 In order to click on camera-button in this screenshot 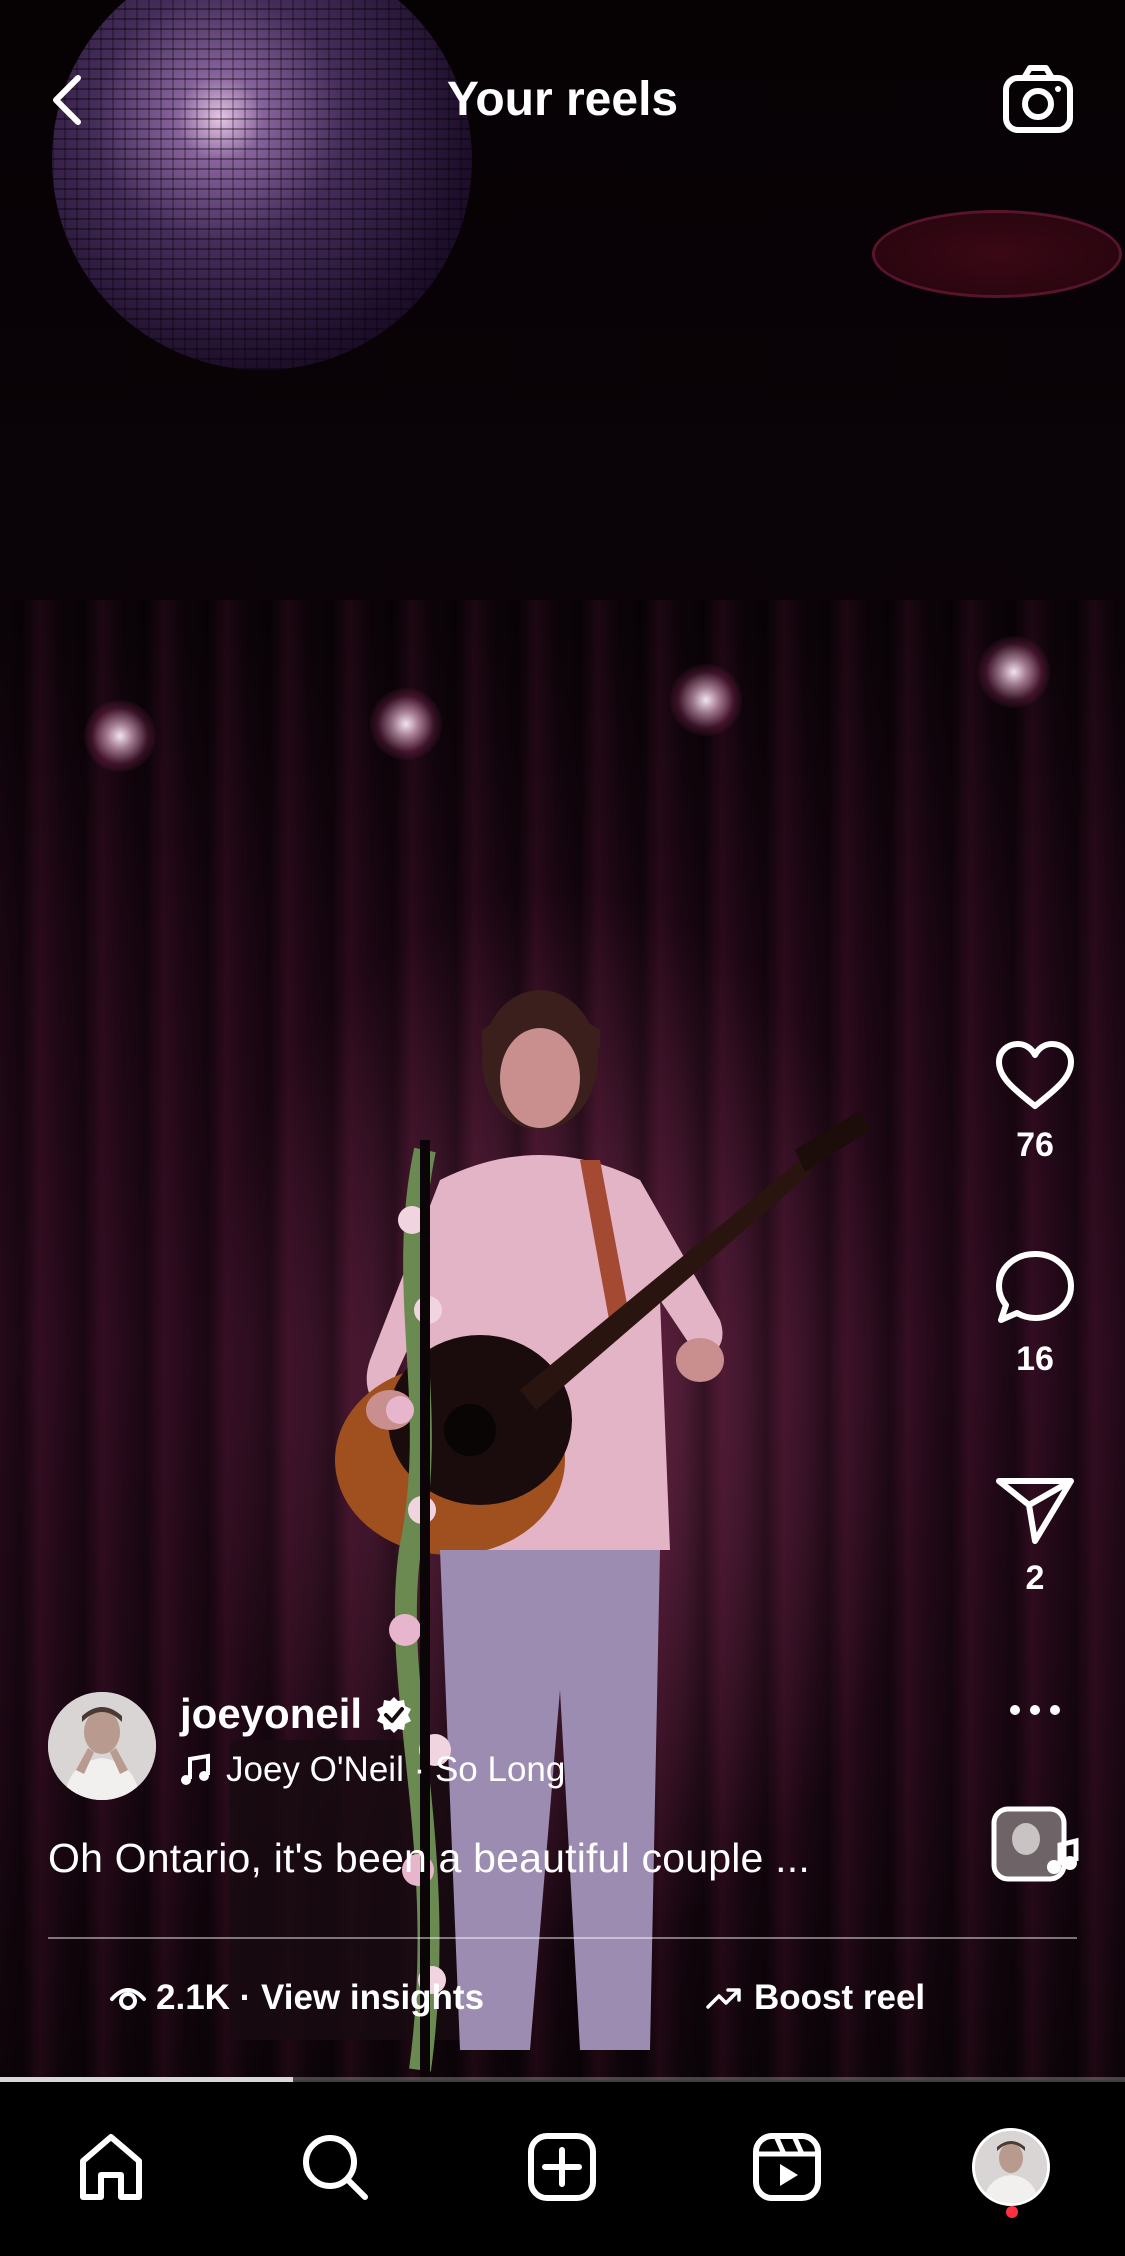, I will do `click(1038, 100)`.